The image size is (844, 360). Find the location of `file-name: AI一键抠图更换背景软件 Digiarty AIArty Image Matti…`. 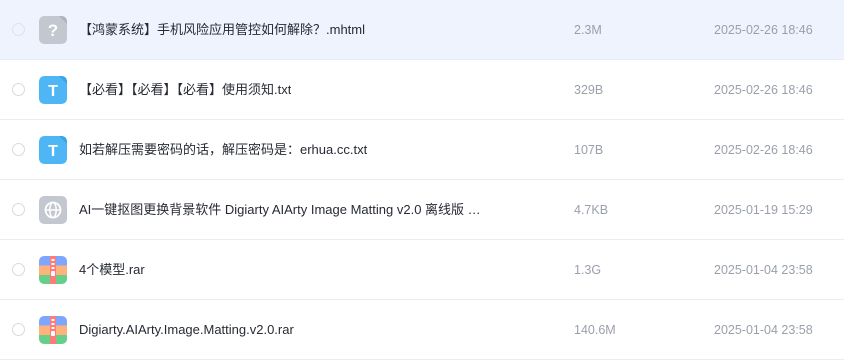

file-name: AI一键抠图更换背景软件 Digiarty AIArty Image Matti… is located at coordinates (280, 210).